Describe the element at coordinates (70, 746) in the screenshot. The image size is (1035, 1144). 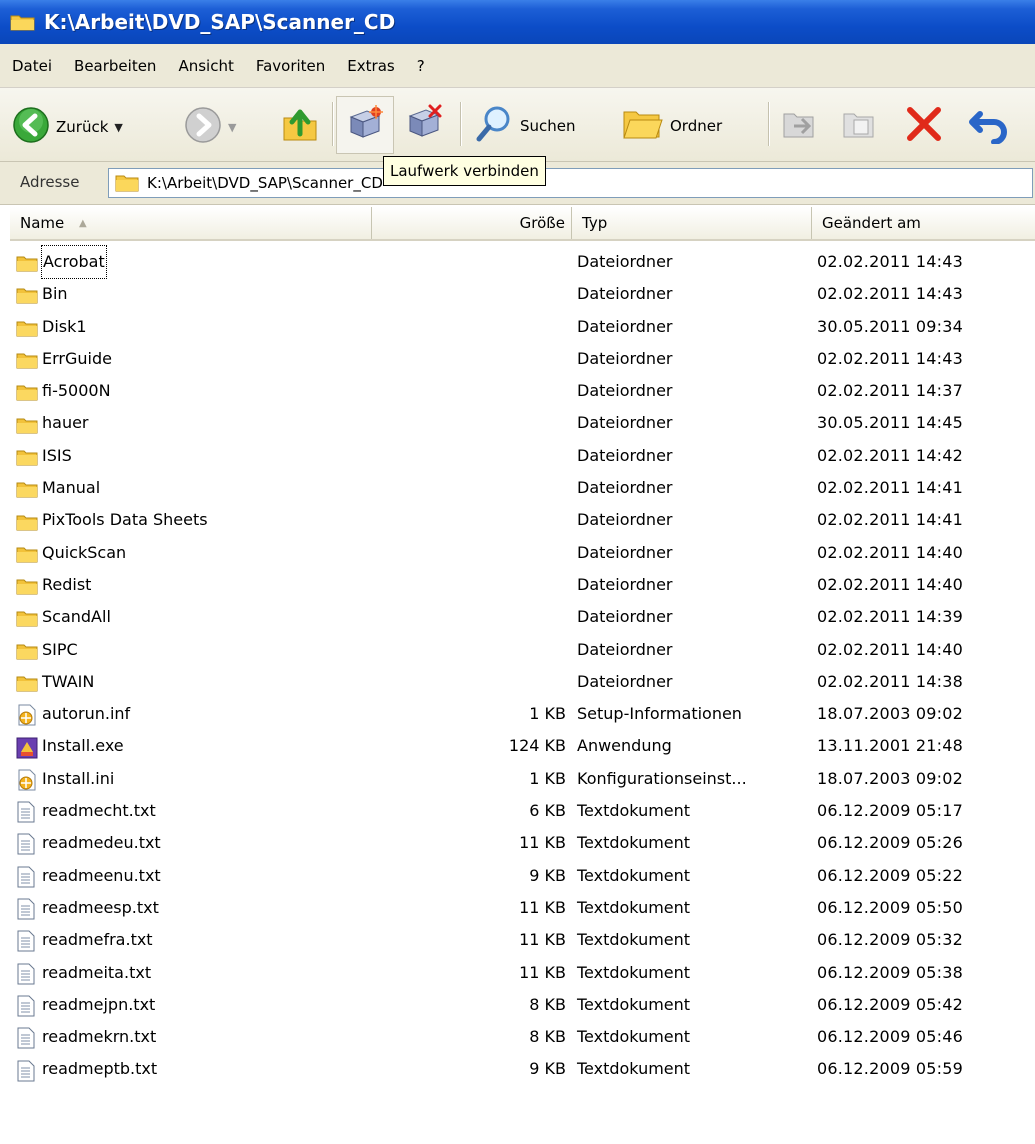
I see `file-name-cell: Install.exe` at that location.